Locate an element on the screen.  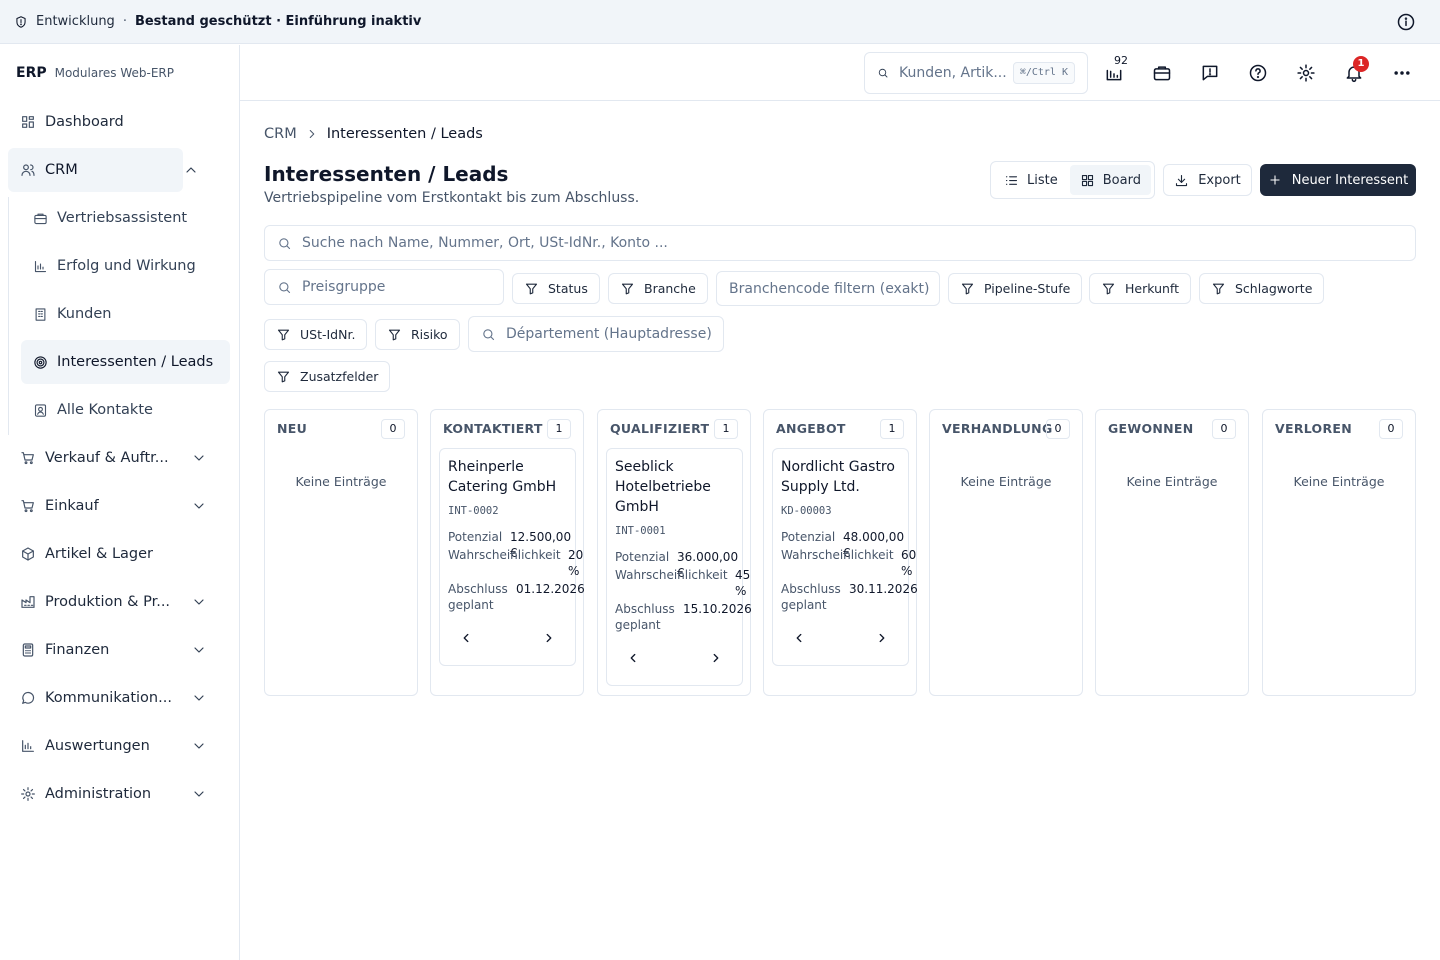
building-icon is located at coordinates (40, 314).